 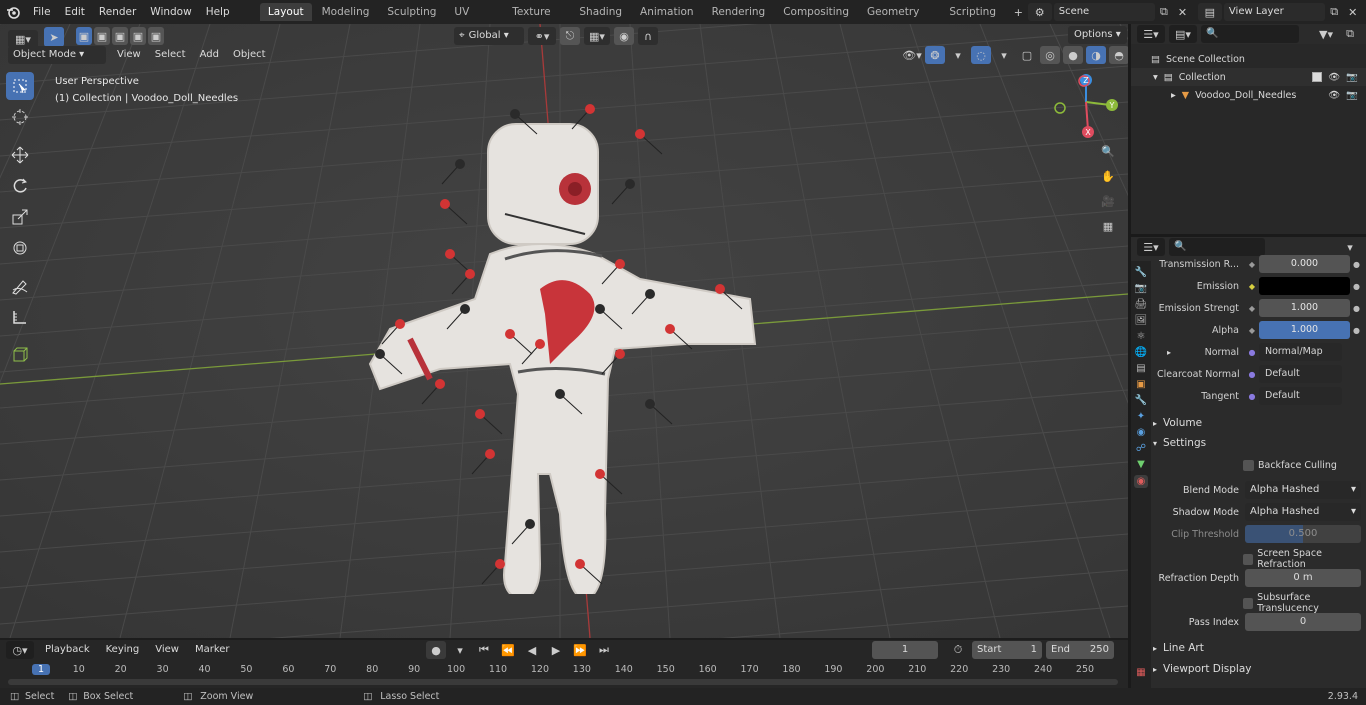 I want to click on delete-scene-icon: ✕, so click(x=1182, y=12).